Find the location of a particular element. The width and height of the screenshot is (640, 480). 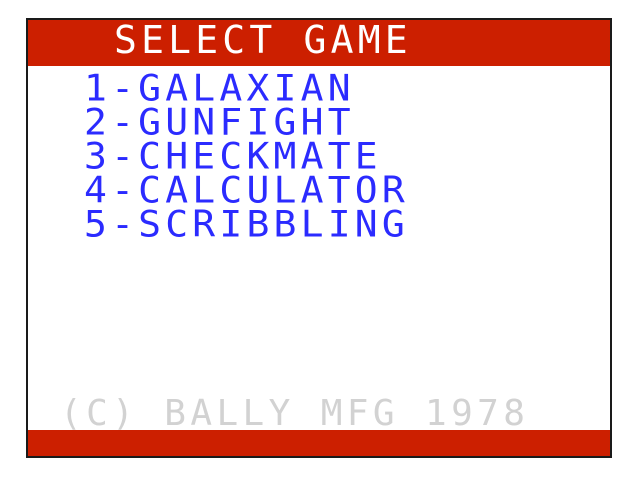

menu-item-checkmate: 3-CHECKMATE is located at coordinates (246, 156).